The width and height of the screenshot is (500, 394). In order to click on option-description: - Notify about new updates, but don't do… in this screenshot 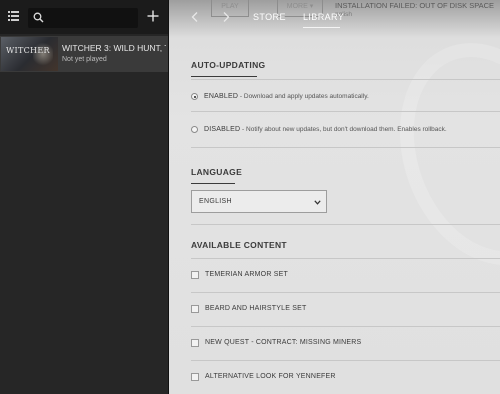, I will do `click(343, 129)`.